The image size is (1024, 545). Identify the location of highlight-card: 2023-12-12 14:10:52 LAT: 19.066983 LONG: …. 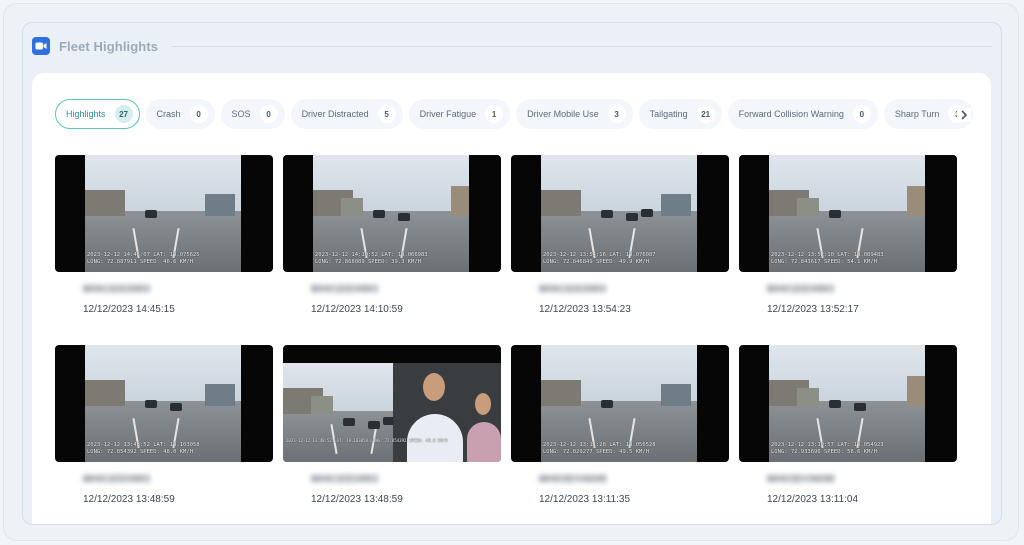
(392, 235).